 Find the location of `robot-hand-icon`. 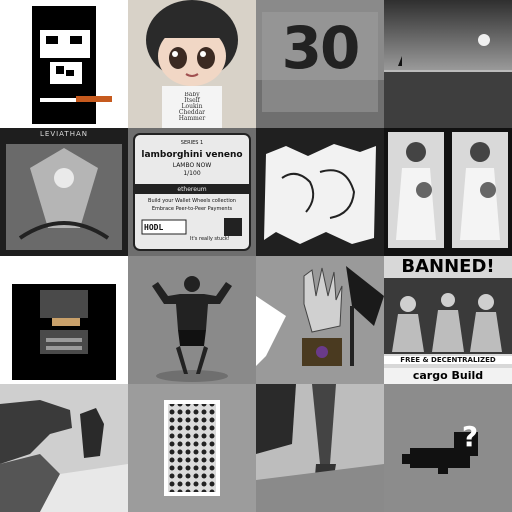

robot-hand-icon is located at coordinates (320, 320).